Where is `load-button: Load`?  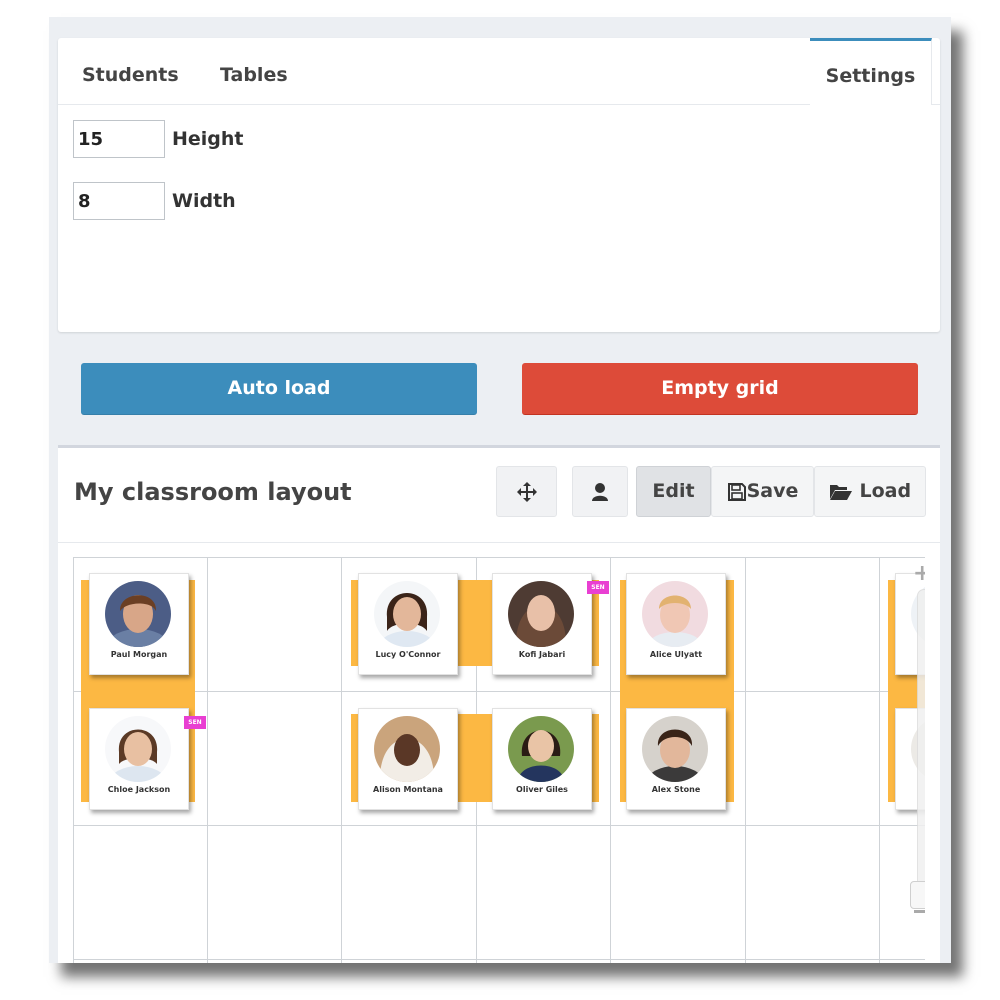
load-button: Load is located at coordinates (870, 491).